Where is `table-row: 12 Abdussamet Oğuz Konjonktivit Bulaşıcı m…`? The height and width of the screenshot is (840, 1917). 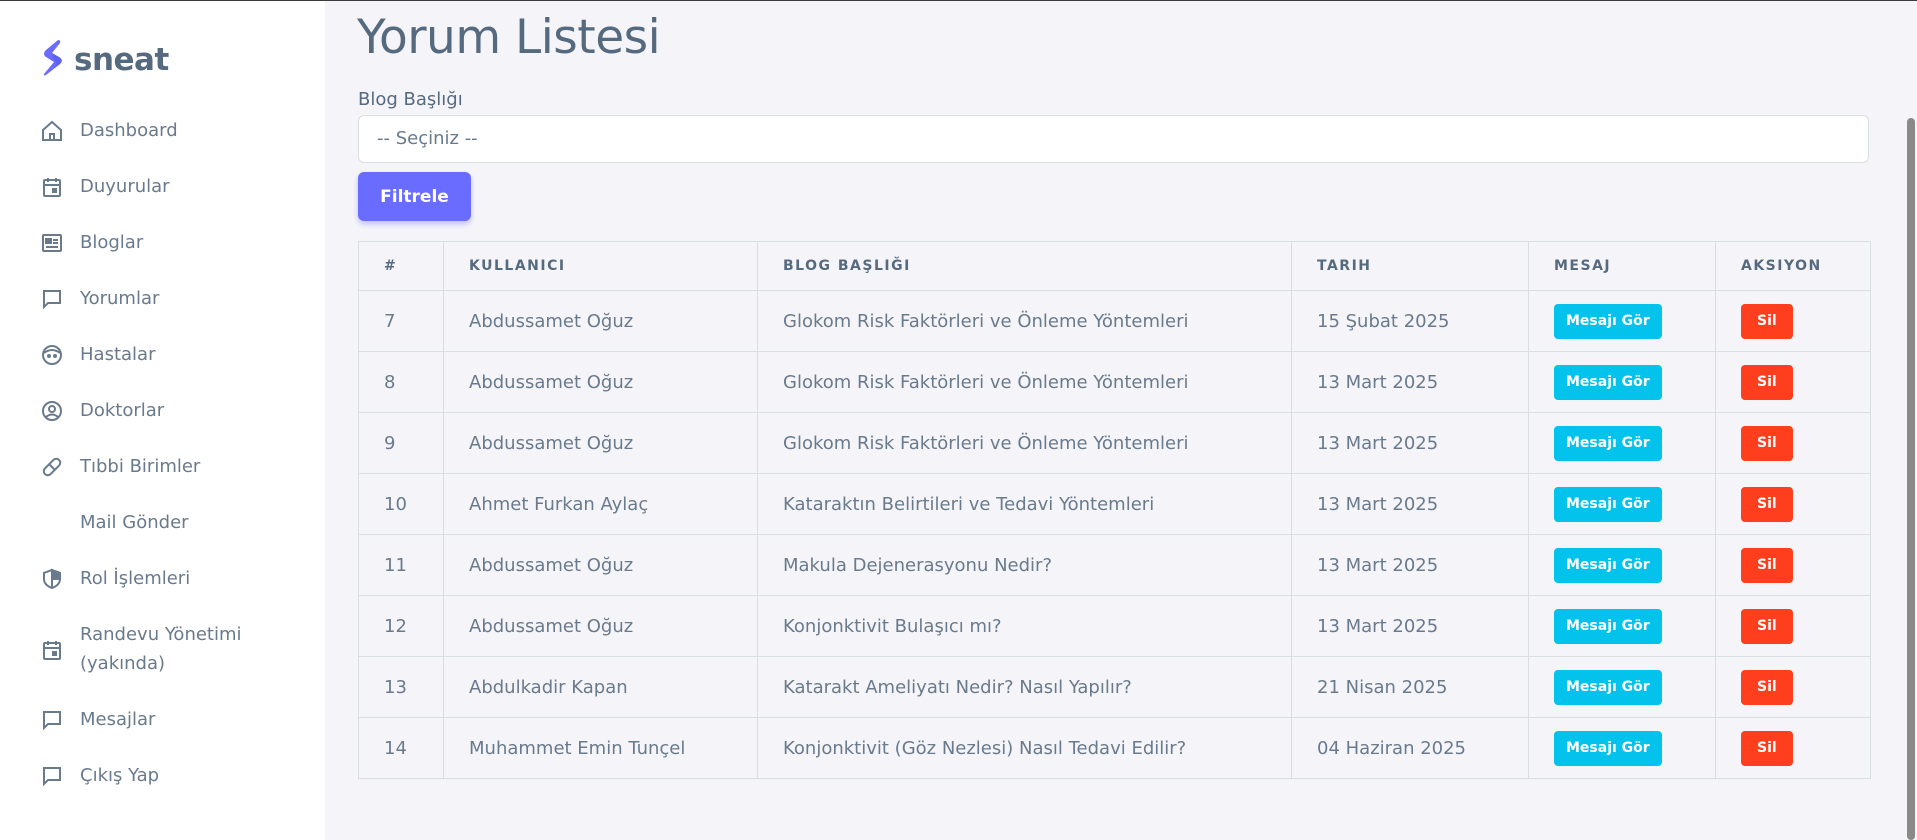 table-row: 12 Abdussamet Oğuz Konjonktivit Bulaşıcı m… is located at coordinates (1114, 626).